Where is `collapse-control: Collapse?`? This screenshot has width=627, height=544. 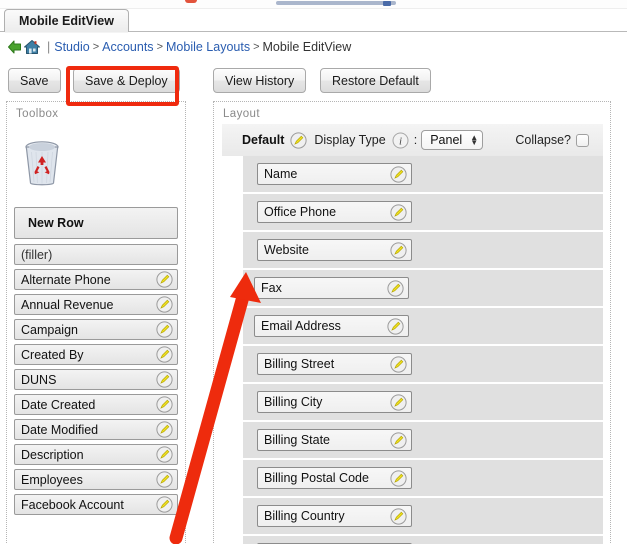 collapse-control: Collapse? is located at coordinates (552, 140).